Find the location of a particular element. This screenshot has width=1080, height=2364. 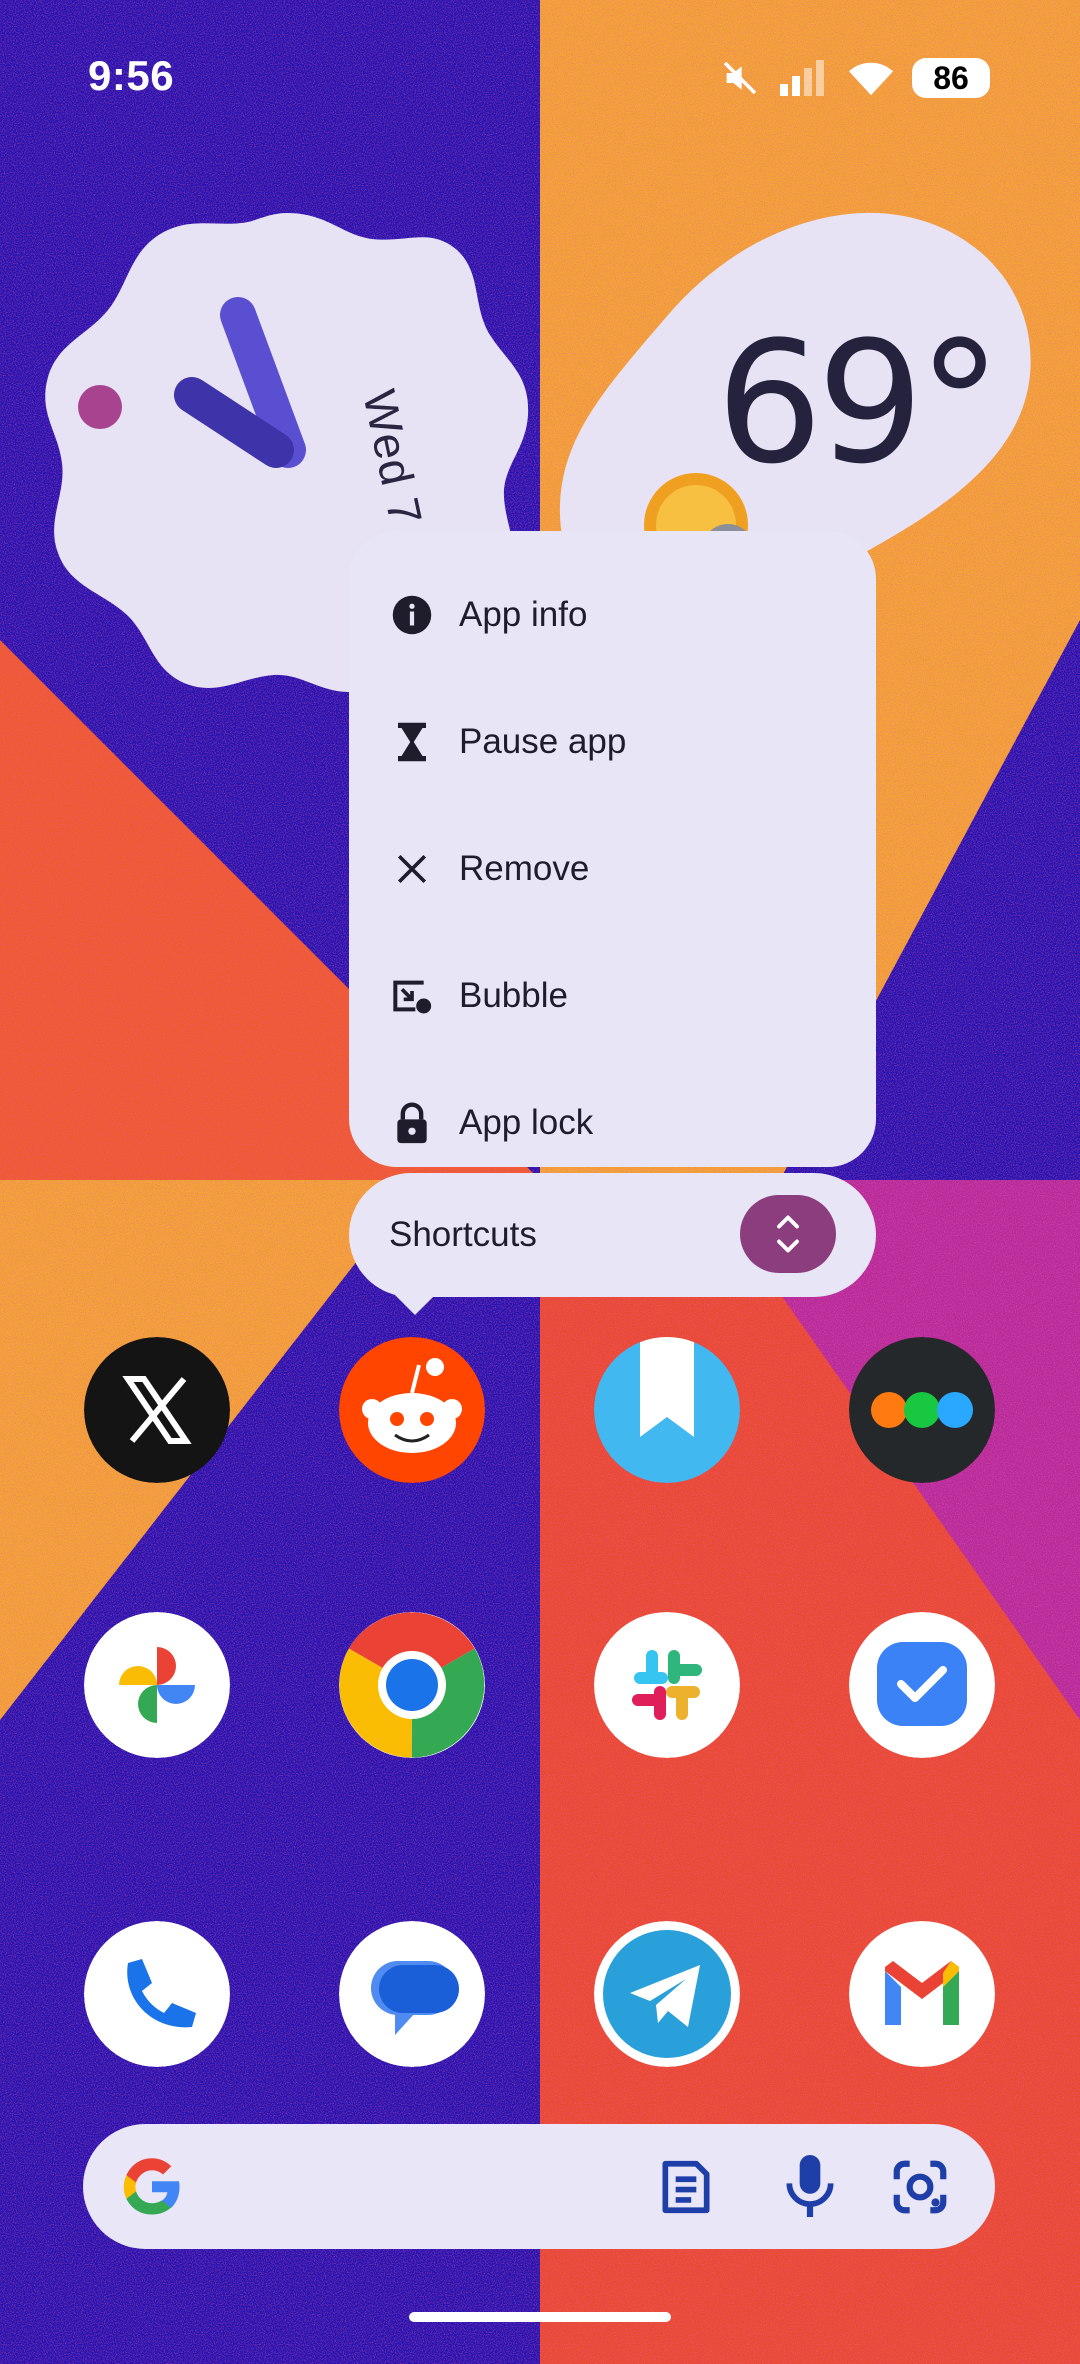

menu-item-pause-app: Pause app is located at coordinates (612, 741).